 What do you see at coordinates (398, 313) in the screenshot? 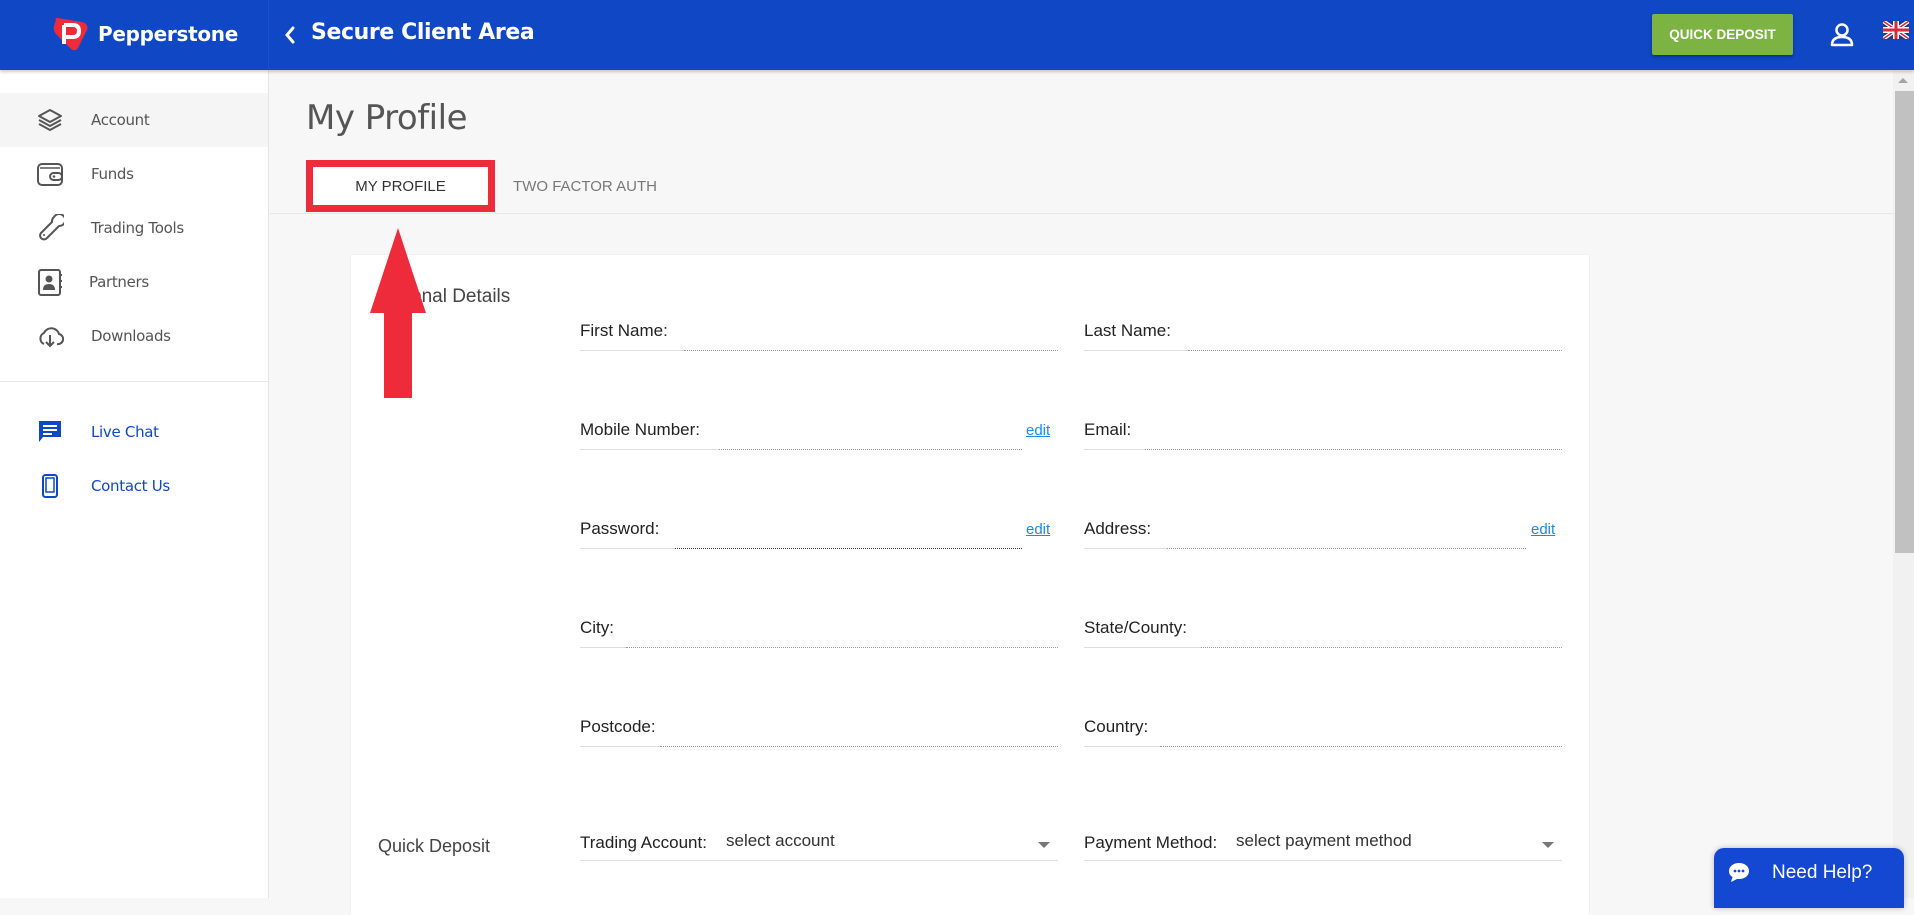
I see `annotation-arrow-icon` at bounding box center [398, 313].